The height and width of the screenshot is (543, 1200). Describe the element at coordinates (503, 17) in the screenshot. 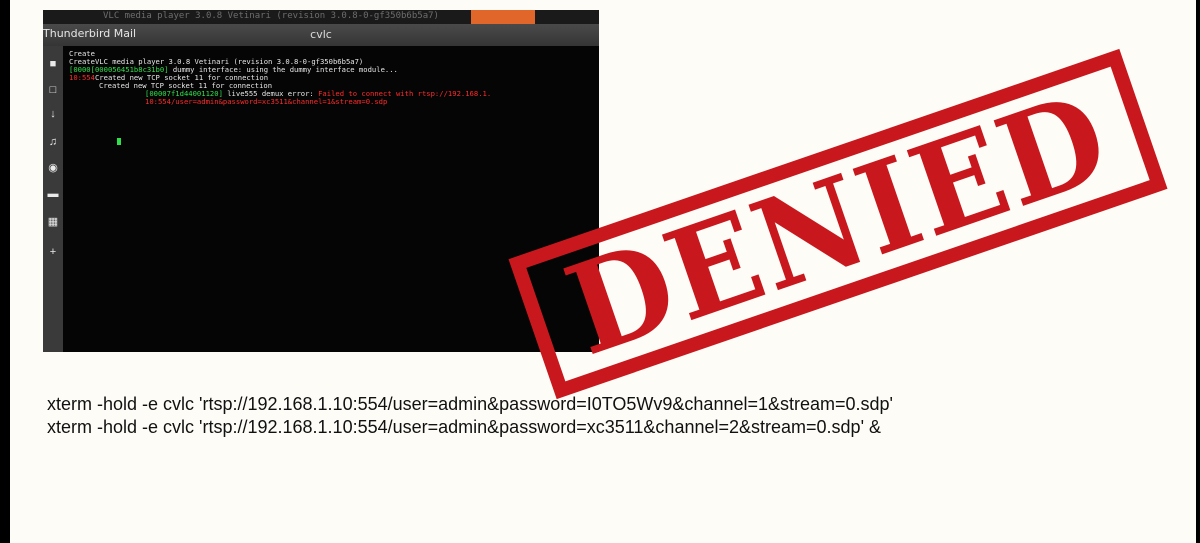

I see `orange-panel` at that location.